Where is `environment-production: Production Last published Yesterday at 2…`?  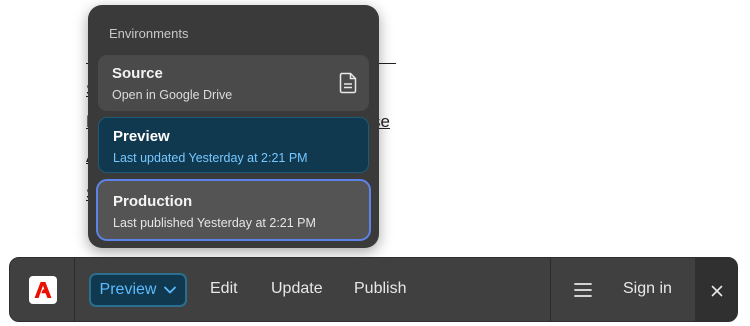 environment-production: Production Last published Yesterday at 2… is located at coordinates (233, 210).